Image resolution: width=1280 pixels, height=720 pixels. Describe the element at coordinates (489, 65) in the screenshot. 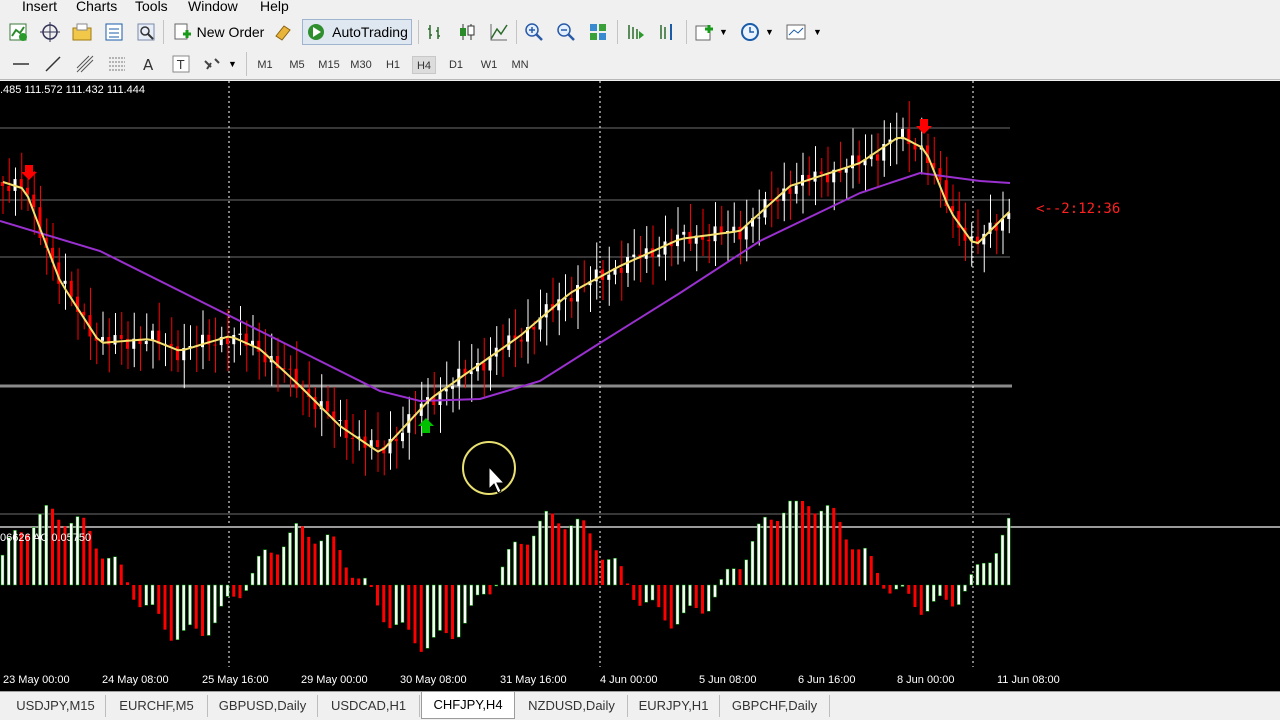

I see `timeframe-w1: W1` at that location.